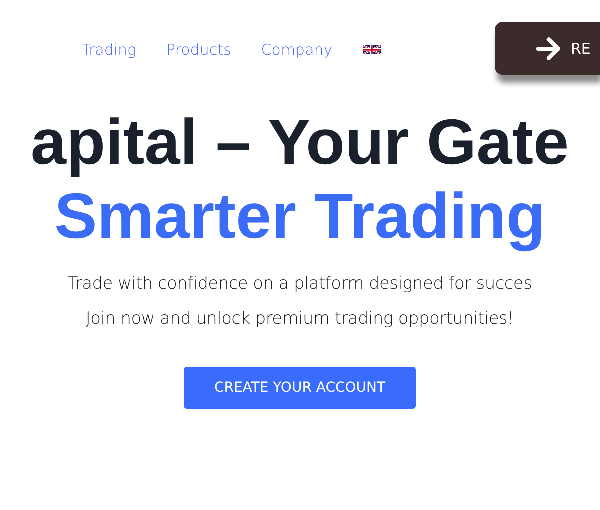  I want to click on nav-link: Company, so click(297, 50).